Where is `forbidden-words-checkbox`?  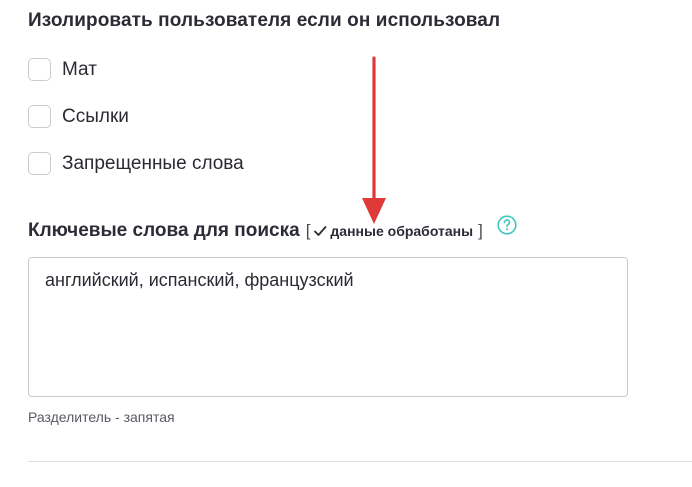
forbidden-words-checkbox is located at coordinates (39, 163).